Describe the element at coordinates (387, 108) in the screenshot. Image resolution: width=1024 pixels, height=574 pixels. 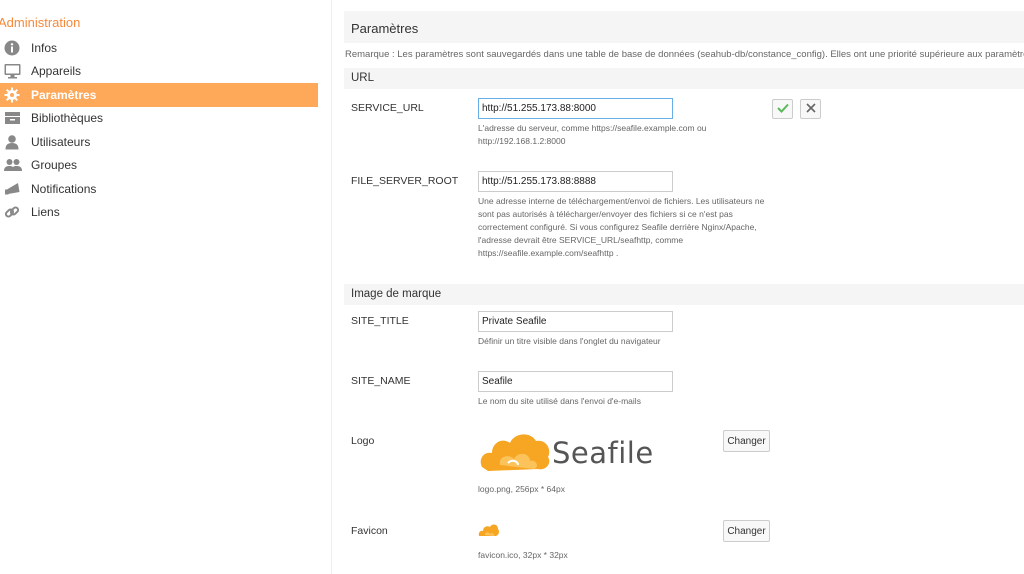
I see `setting-key: SERVICE_URL` at that location.